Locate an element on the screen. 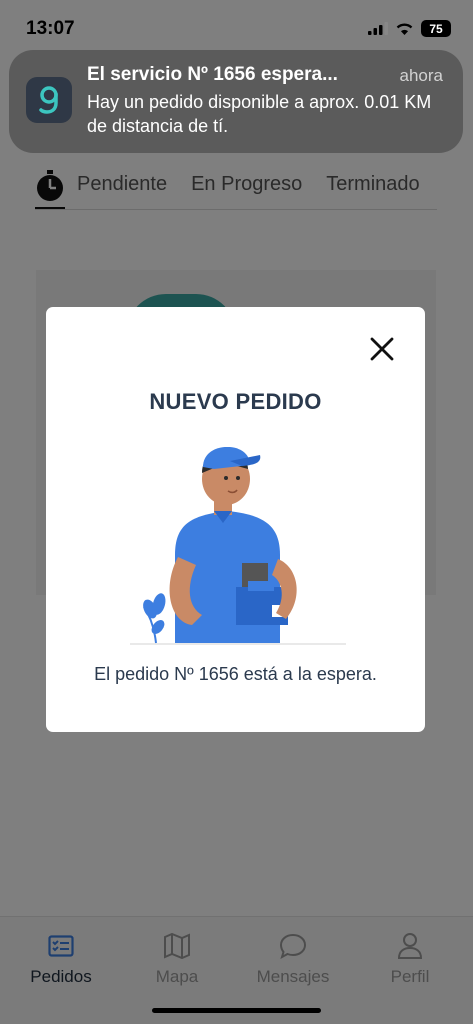 This screenshot has width=473, height=1024. status-icons: 75 is located at coordinates (409, 28).